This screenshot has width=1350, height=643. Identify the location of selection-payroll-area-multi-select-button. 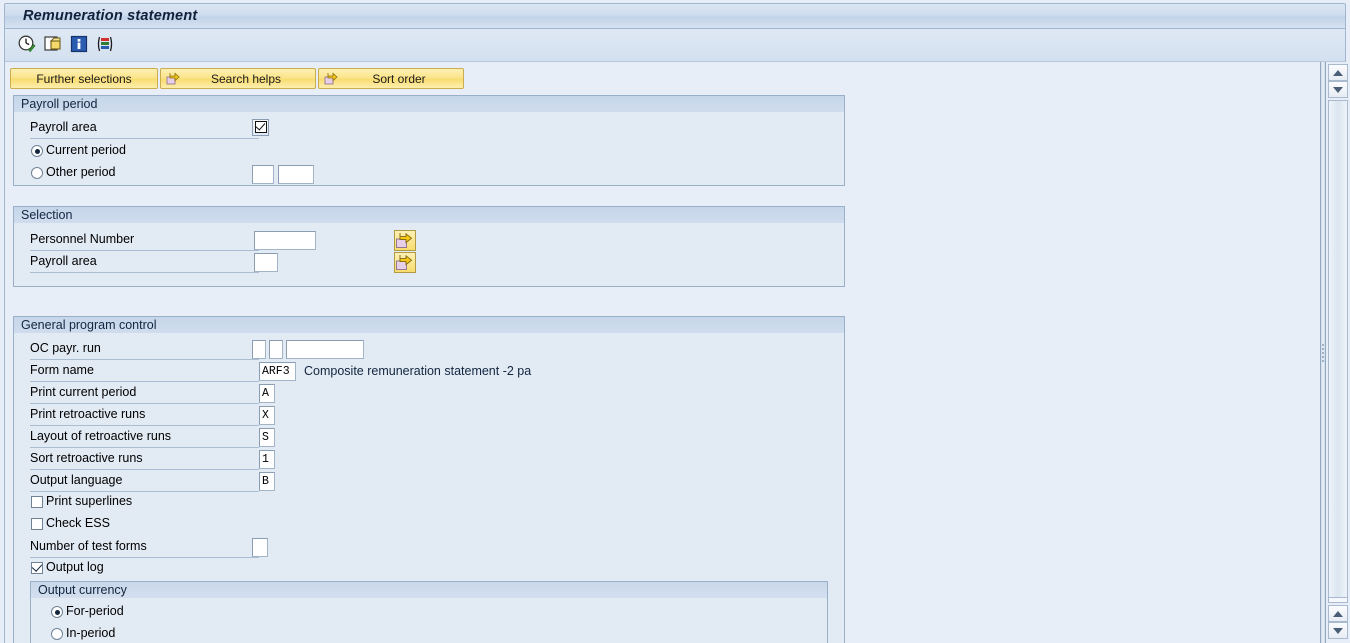
(405, 262).